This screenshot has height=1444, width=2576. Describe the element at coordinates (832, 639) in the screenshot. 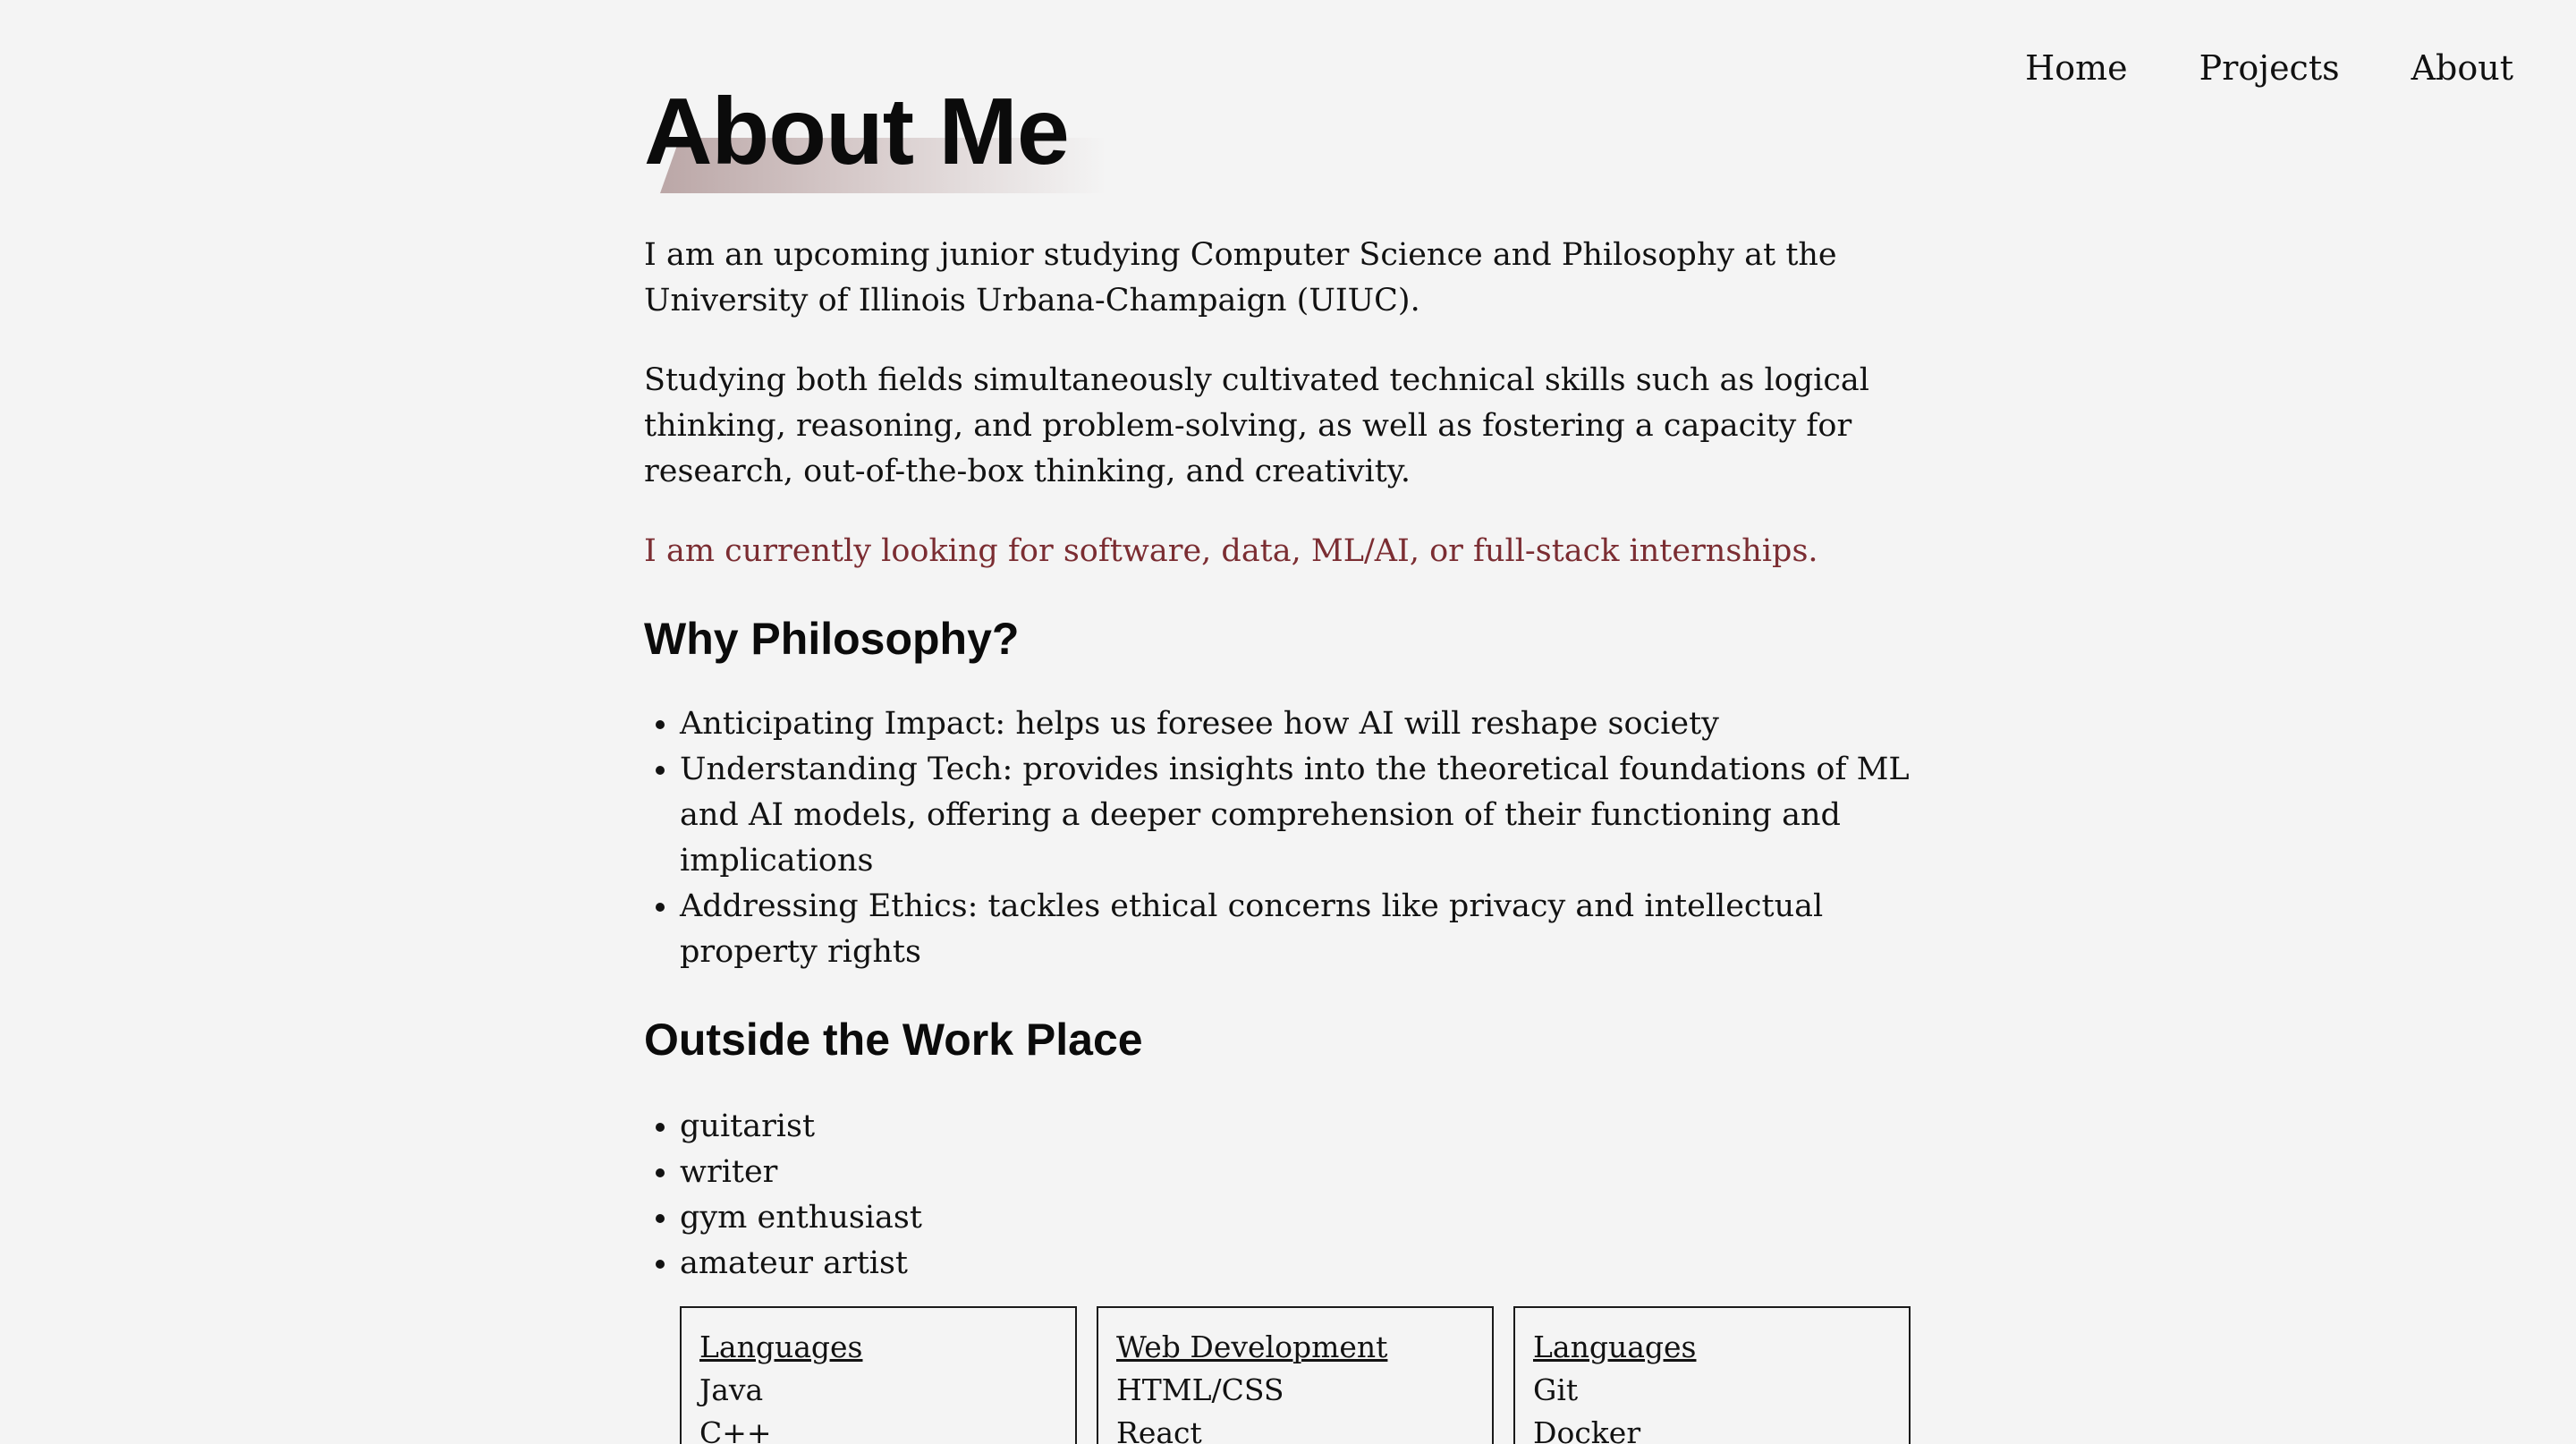

I see `why-philosophy-heading: Why Philosophy?` at that location.